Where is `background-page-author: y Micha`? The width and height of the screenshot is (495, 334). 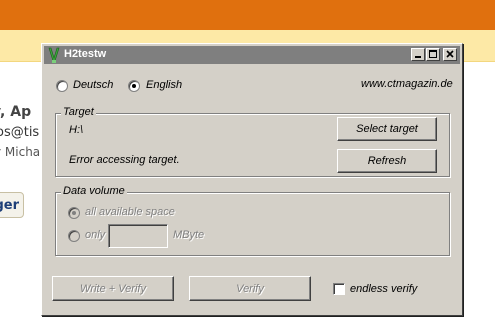
background-page-author: y Micha is located at coordinates (20, 152).